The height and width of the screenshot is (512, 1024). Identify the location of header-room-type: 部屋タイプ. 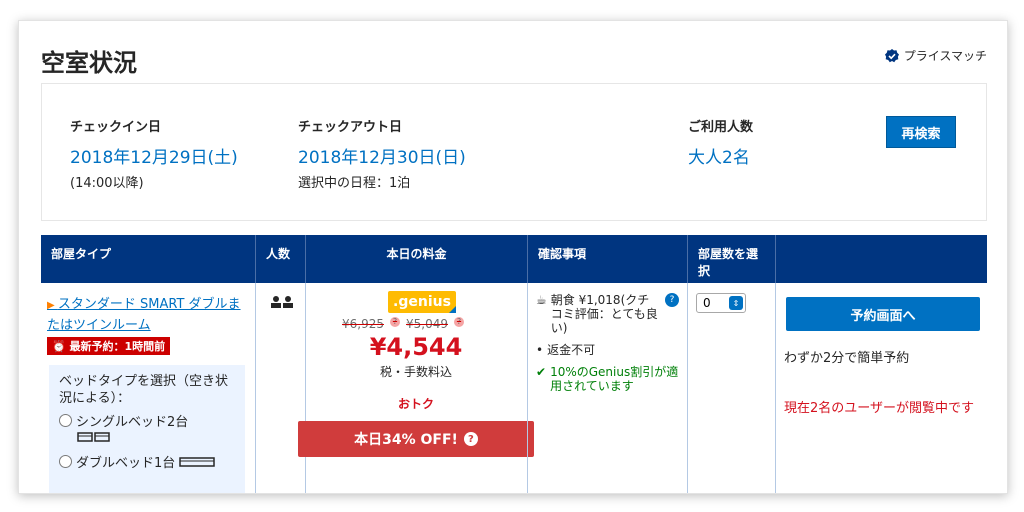
(81, 254).